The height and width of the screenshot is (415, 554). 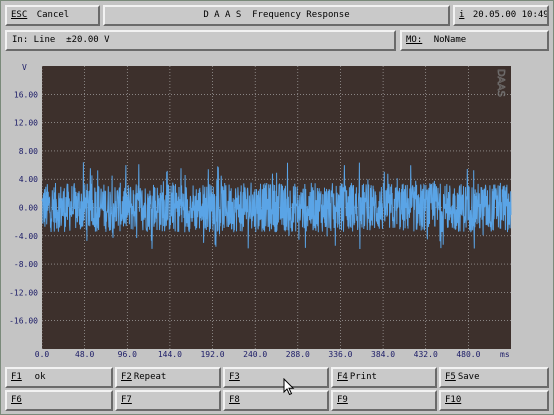 I want to click on y-tick-label: 8.00, so click(x=28, y=151).